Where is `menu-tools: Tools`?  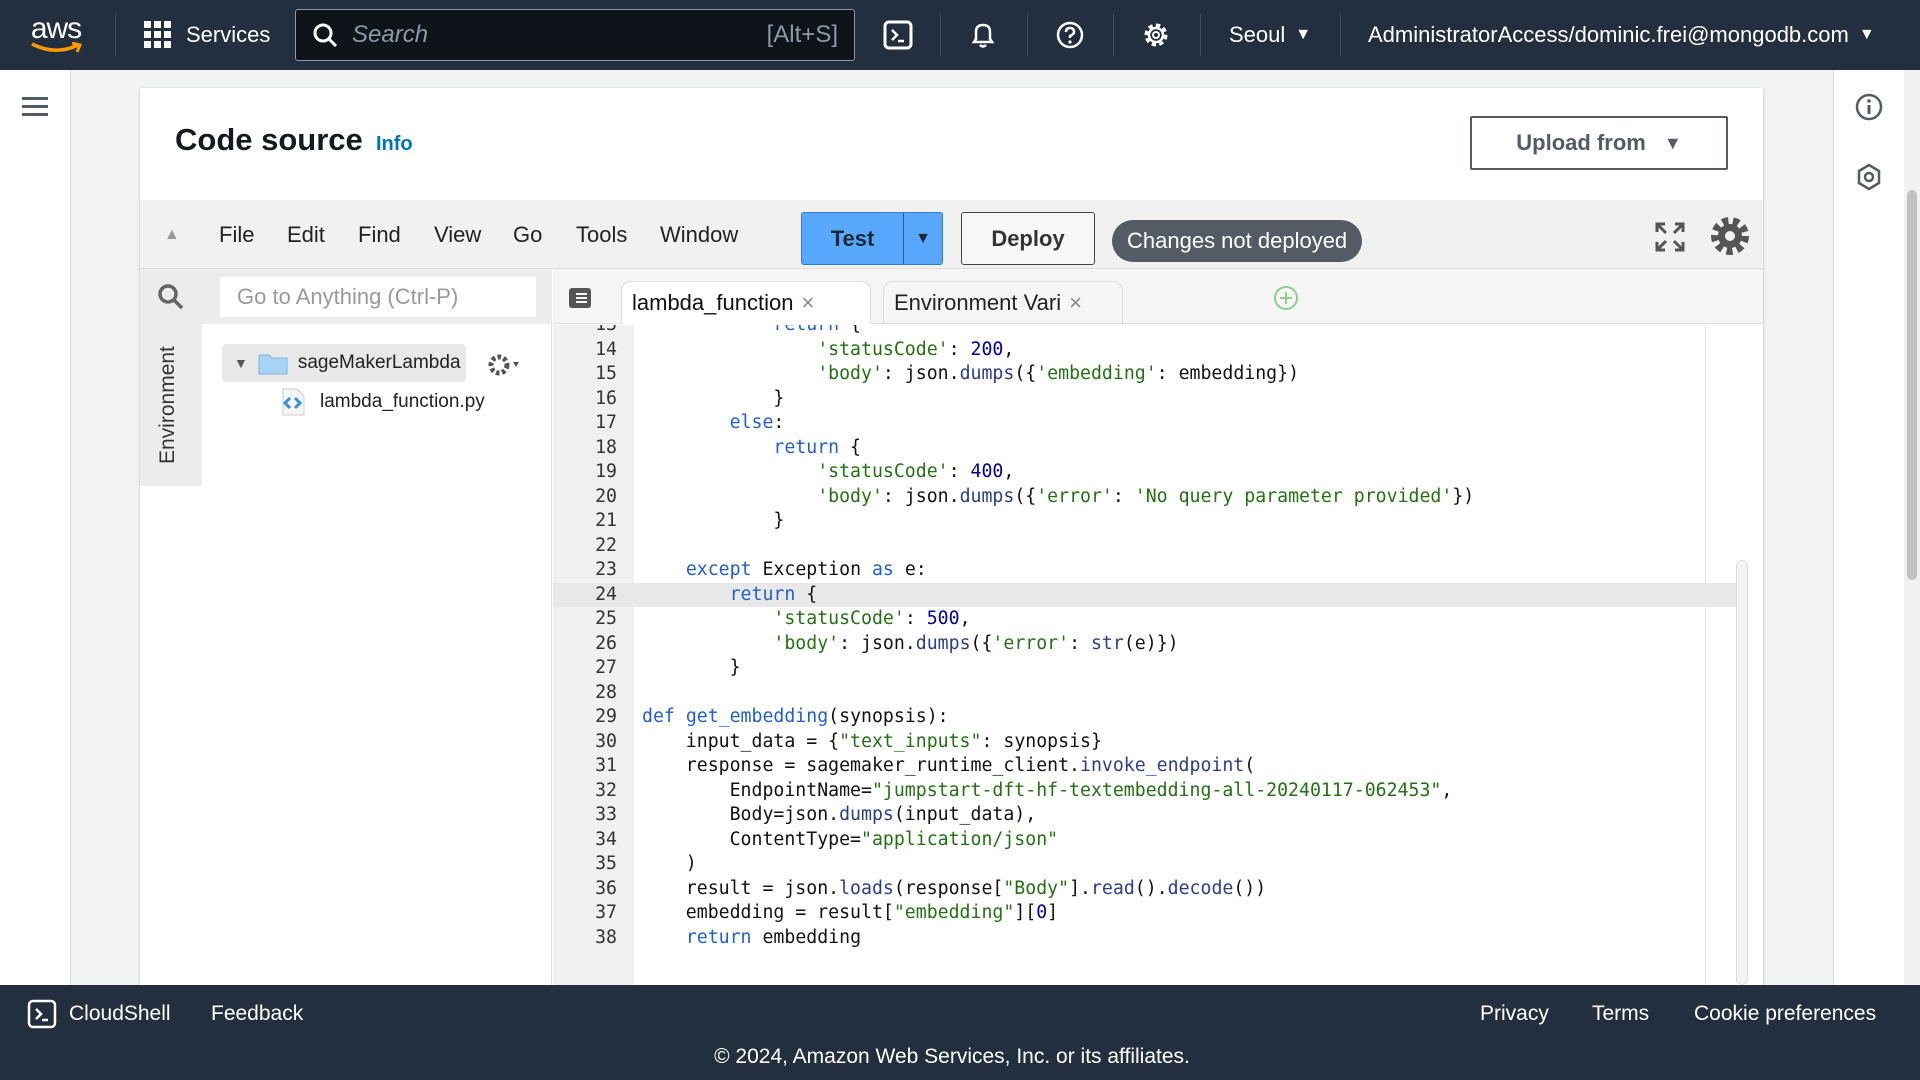 menu-tools: Tools is located at coordinates (601, 234).